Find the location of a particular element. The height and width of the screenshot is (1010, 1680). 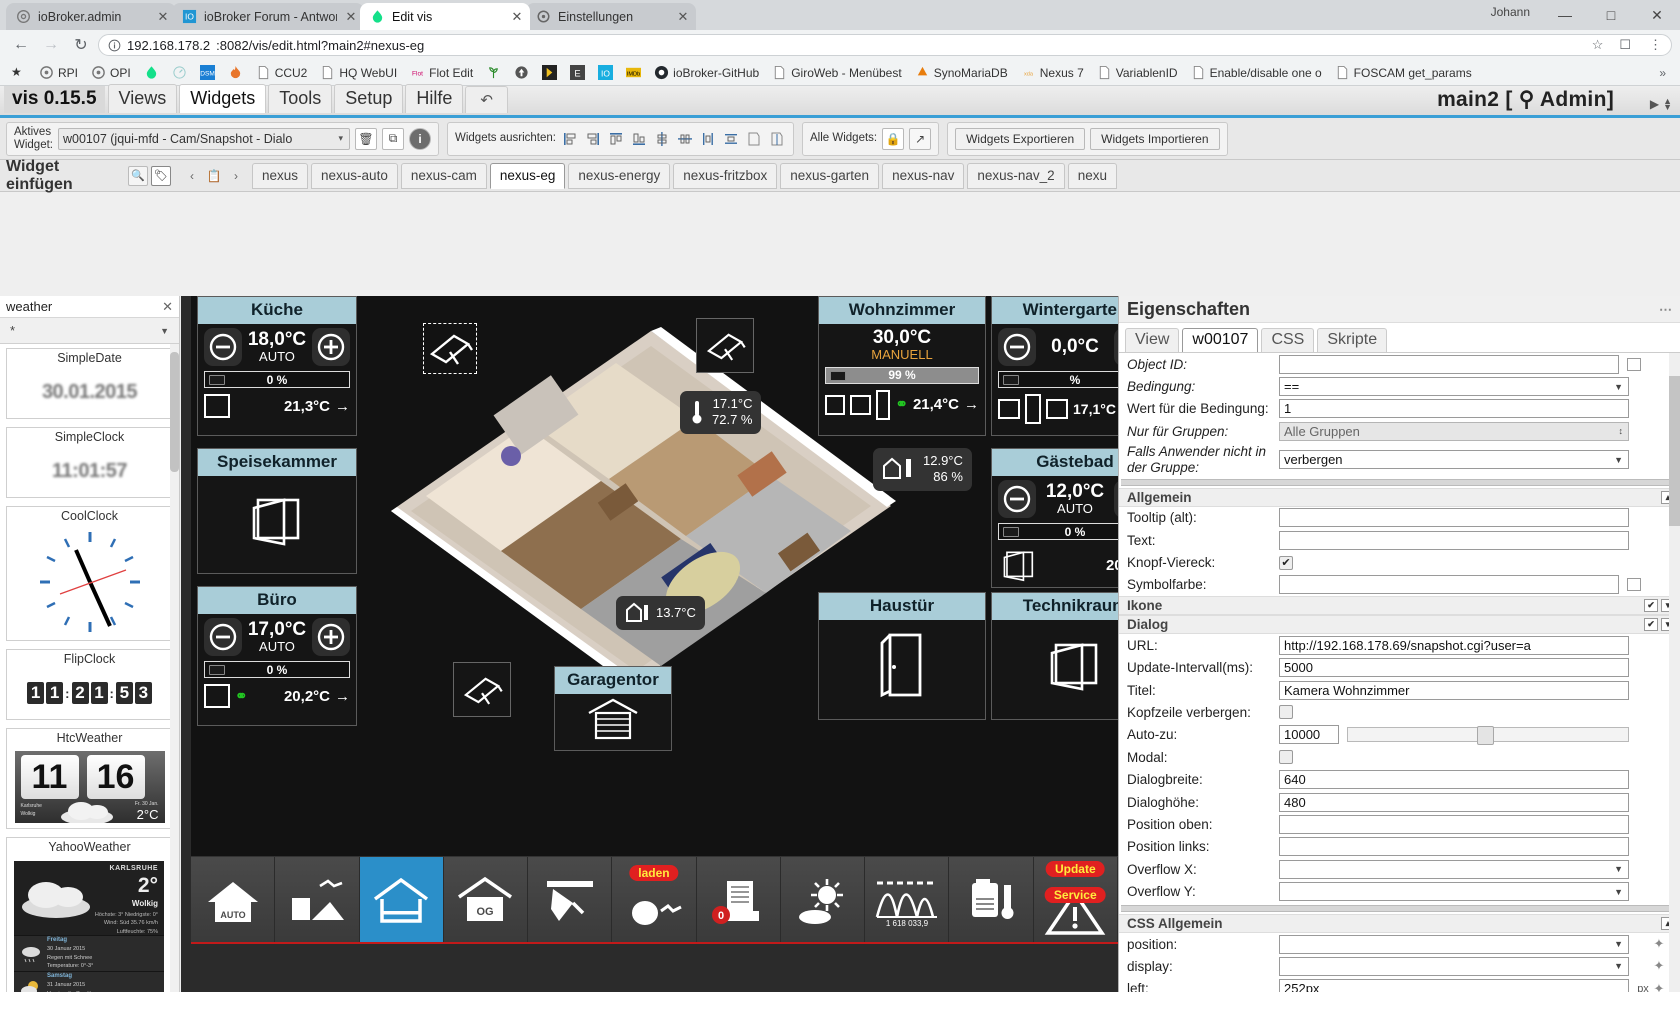

bookmark-flot-edit: Flot Flot Edit is located at coordinates (441, 72).